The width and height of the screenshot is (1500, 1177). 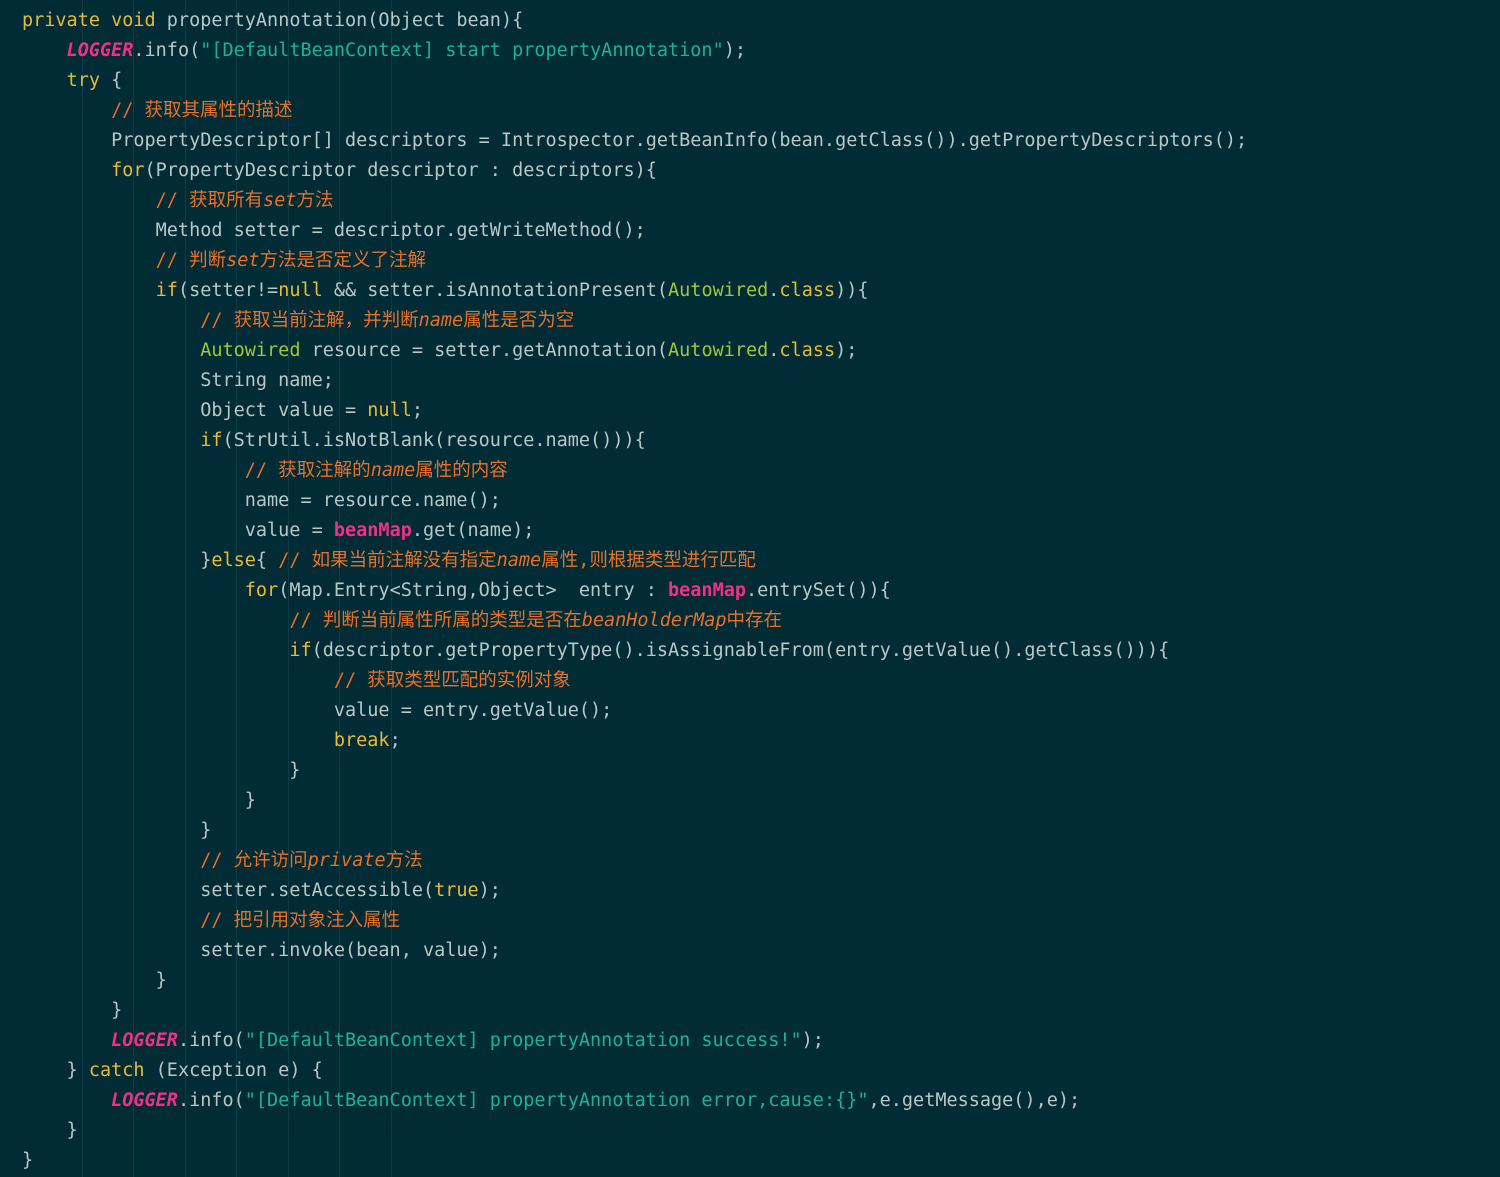 I want to click on code-line: value = entry.getValue();, so click(x=750, y=711).